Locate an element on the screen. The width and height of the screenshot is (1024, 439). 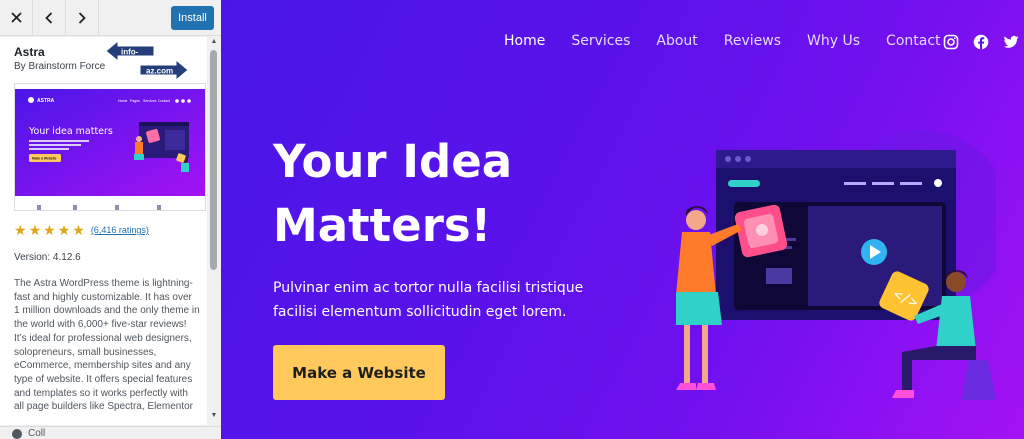
theme-rating: ★ ★ ★ ★ ★ (6,416 ratings) is located at coordinates (81, 230).